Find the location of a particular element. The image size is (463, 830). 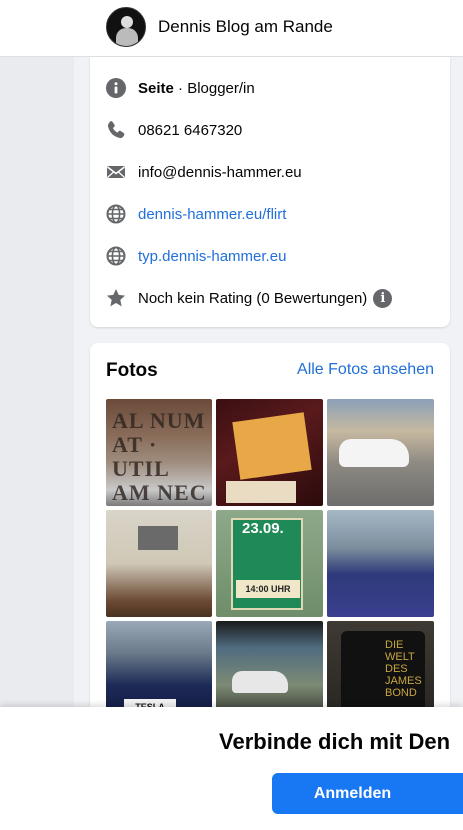

photo-text: AL NUM AT · UTIL AM NEC OMMINI is located at coordinates (160, 457).